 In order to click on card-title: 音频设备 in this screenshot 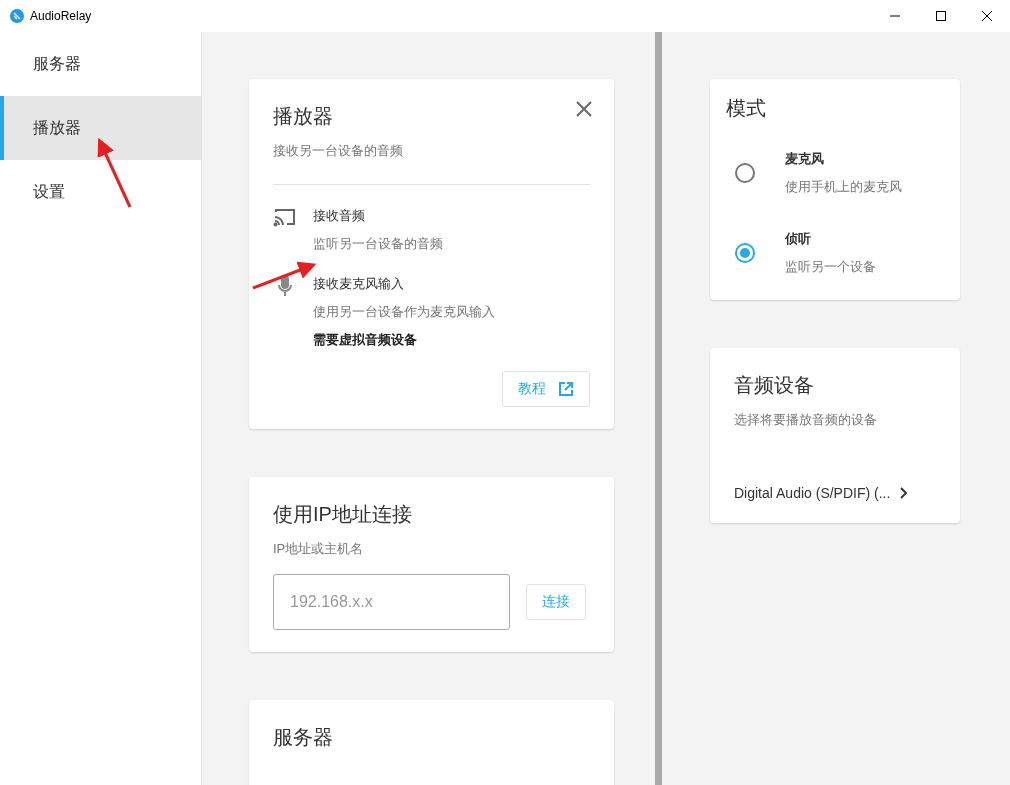, I will do `click(774, 385)`.